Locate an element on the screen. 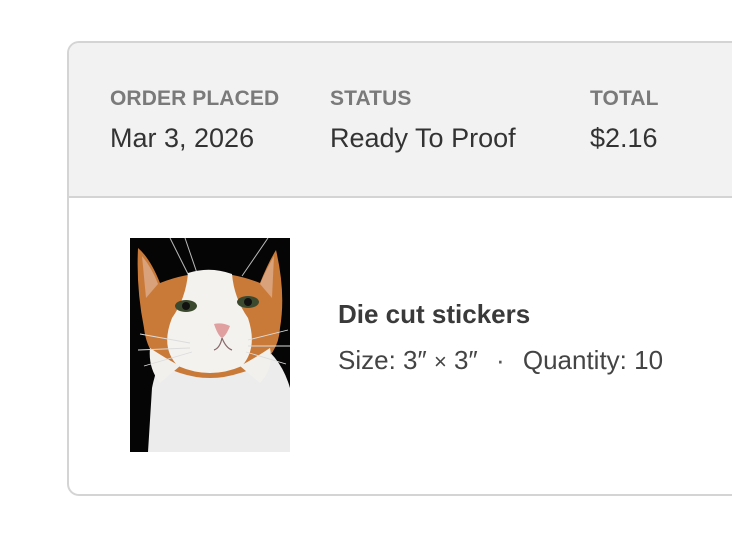  quantity-value: 10 is located at coordinates (649, 360).